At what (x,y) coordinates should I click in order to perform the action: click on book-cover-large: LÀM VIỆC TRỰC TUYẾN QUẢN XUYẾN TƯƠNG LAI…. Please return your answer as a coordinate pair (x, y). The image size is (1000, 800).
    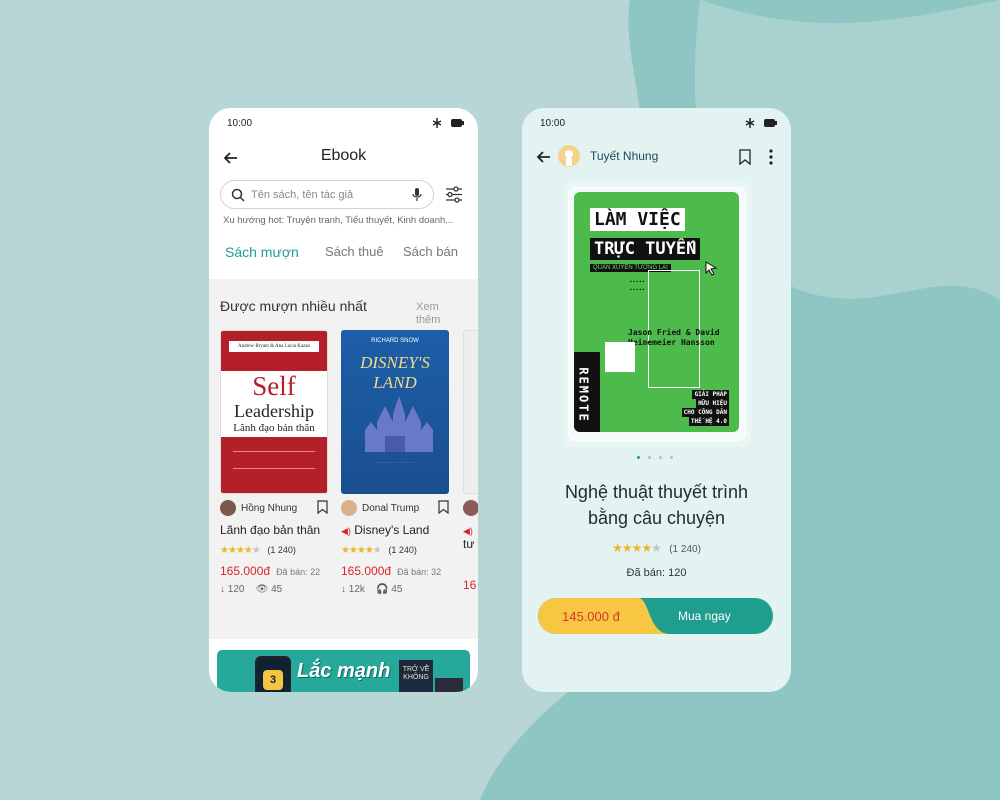
    Looking at the image, I should click on (656, 312).